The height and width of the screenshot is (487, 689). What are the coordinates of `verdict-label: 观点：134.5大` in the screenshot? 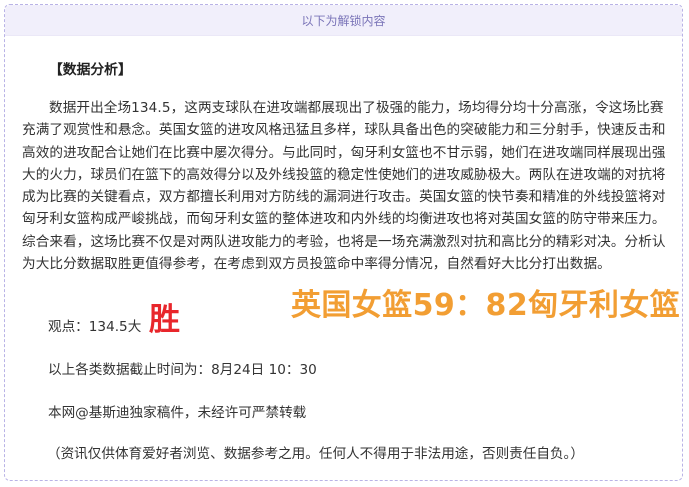 It's located at (95, 327).